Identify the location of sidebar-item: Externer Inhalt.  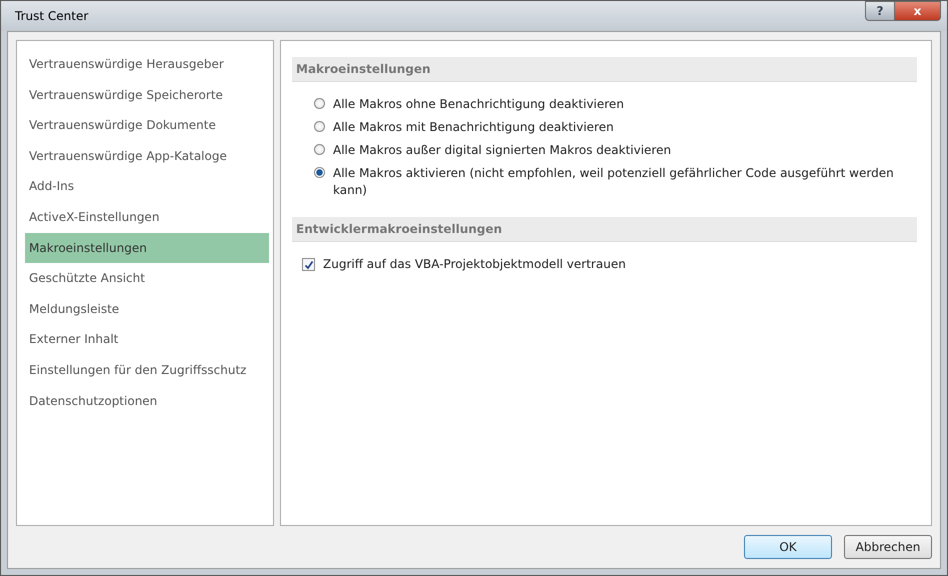
(147, 339).